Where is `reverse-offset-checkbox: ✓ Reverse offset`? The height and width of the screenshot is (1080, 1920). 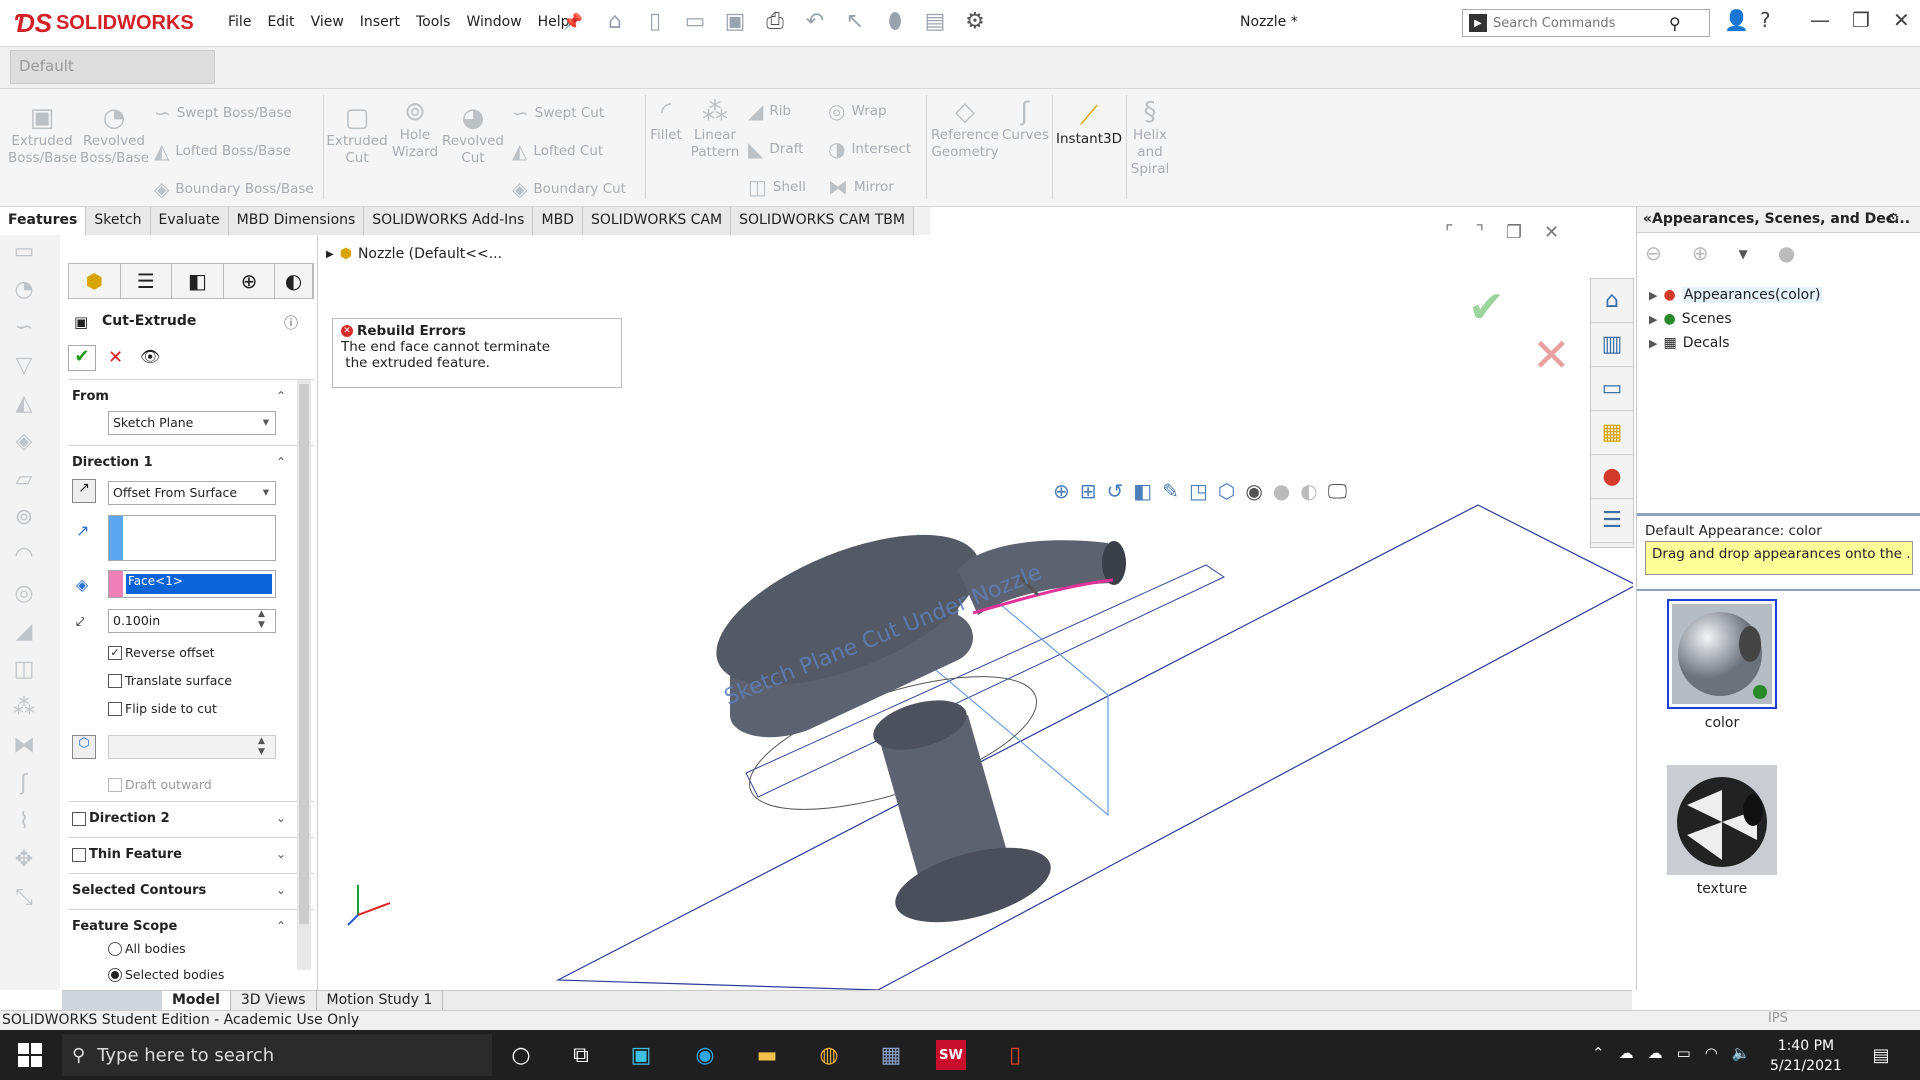 reverse-offset-checkbox: ✓ Reverse offset is located at coordinates (161, 652).